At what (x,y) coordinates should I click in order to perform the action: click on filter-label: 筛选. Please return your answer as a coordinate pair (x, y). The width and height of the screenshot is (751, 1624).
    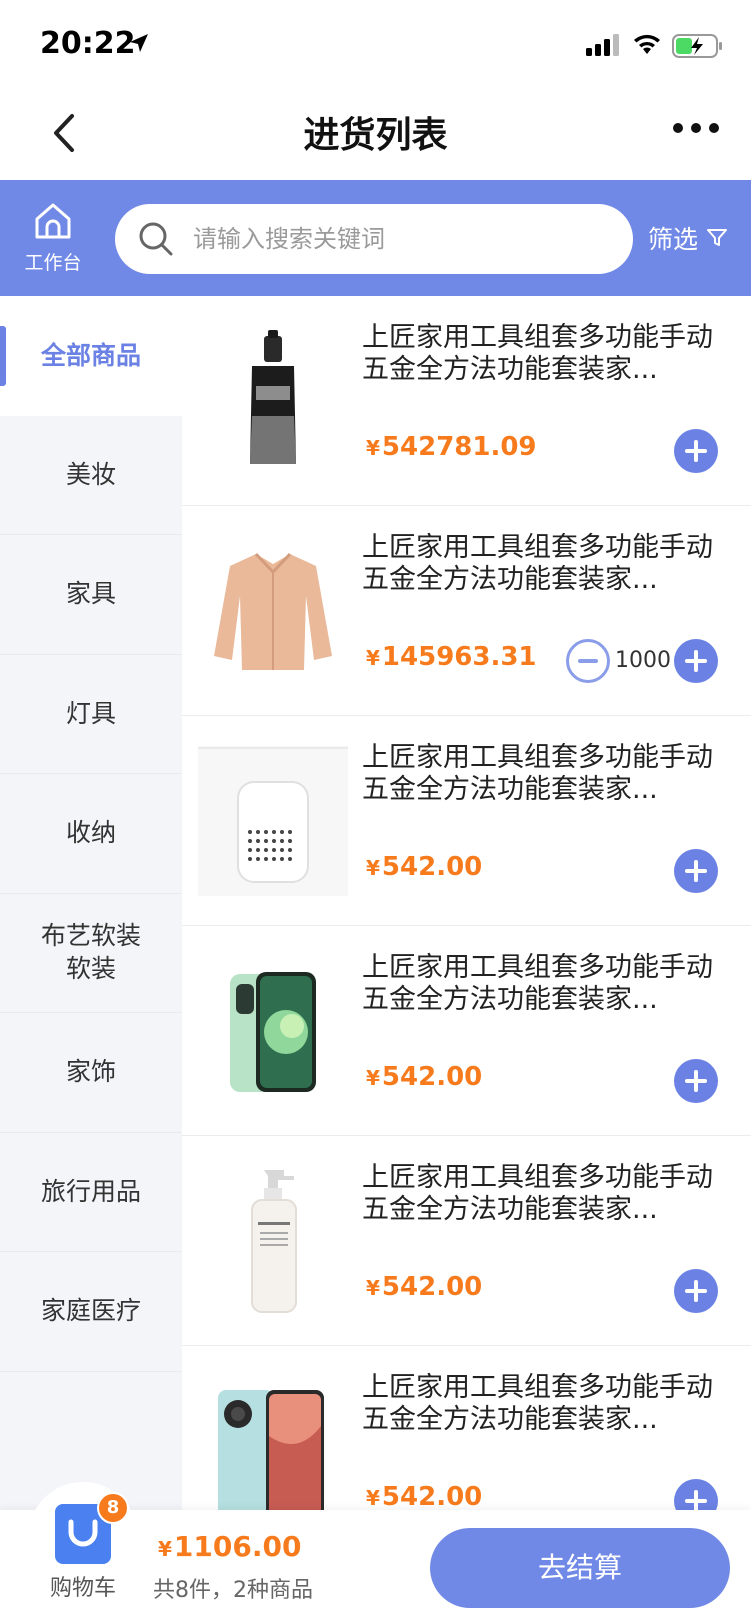
    Looking at the image, I should click on (673, 239).